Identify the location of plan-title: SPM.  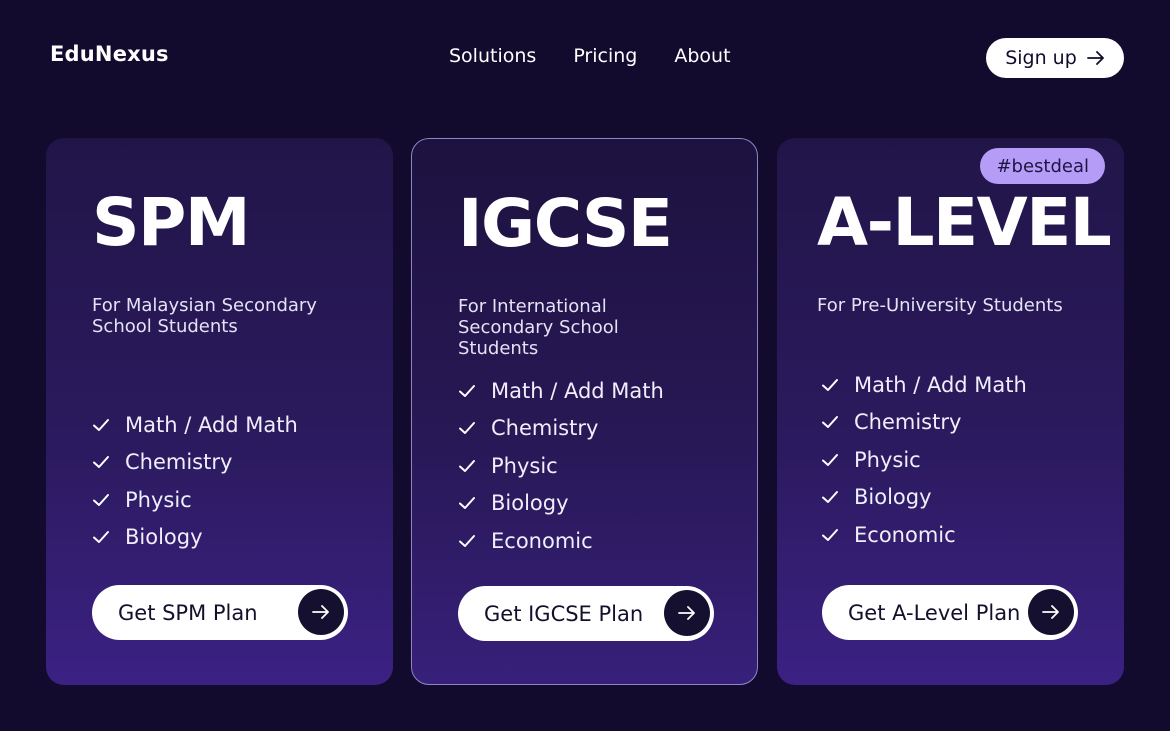
(171, 222).